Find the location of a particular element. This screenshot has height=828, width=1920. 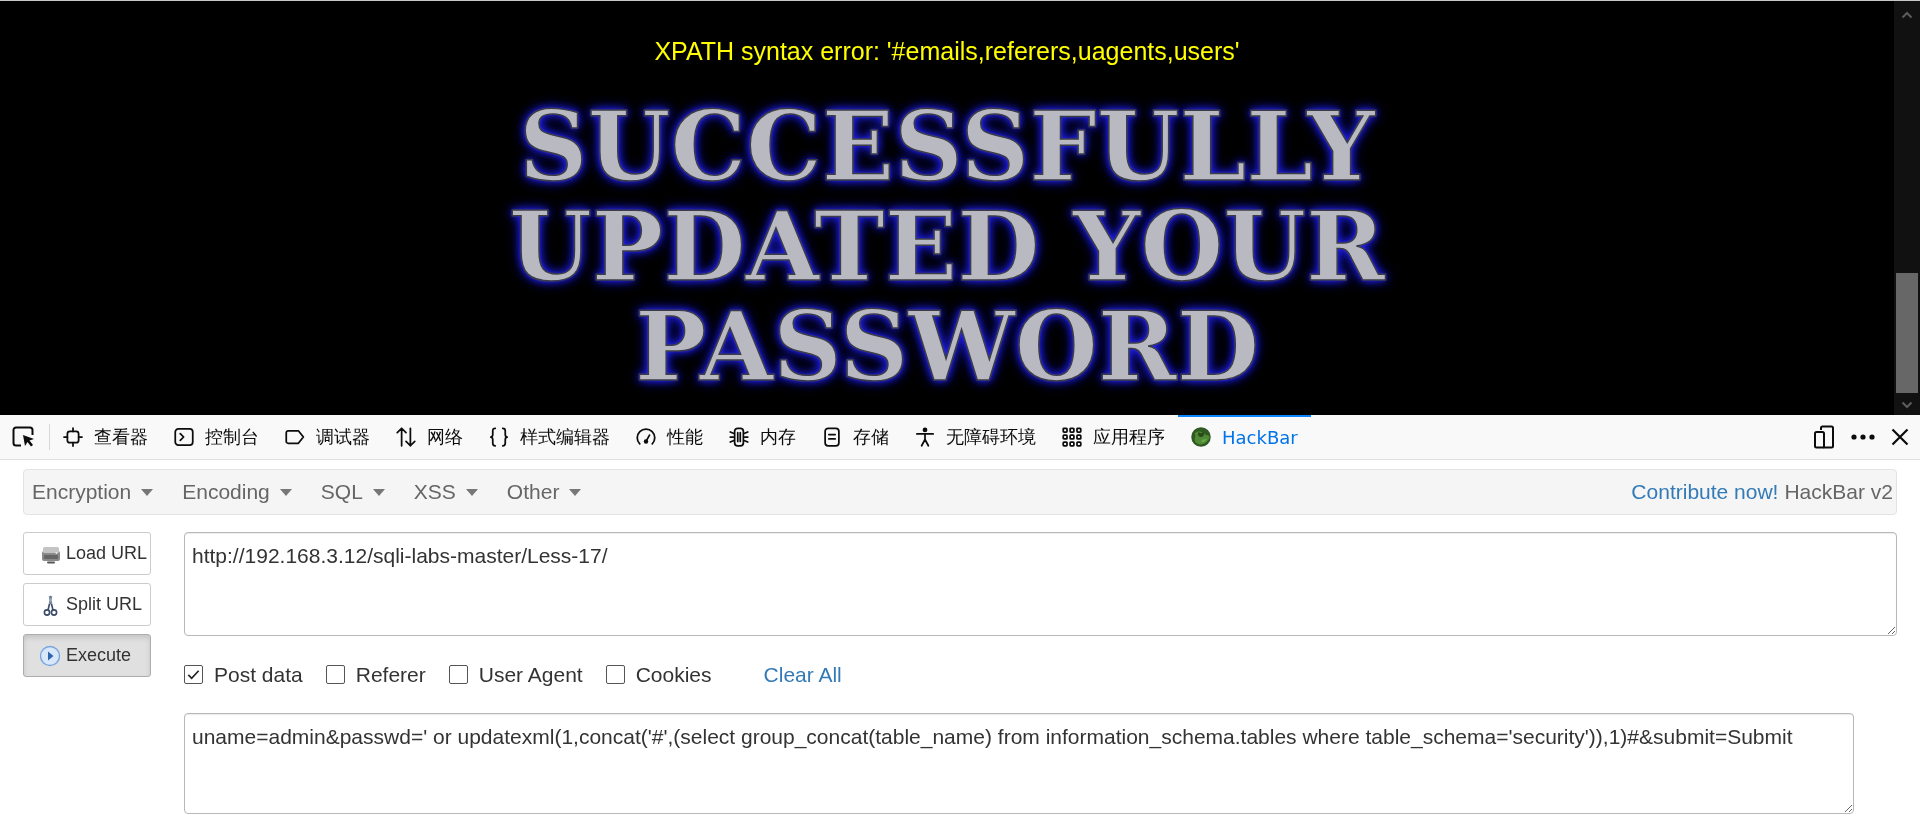

document-lines-icon is located at coordinates (832, 437).